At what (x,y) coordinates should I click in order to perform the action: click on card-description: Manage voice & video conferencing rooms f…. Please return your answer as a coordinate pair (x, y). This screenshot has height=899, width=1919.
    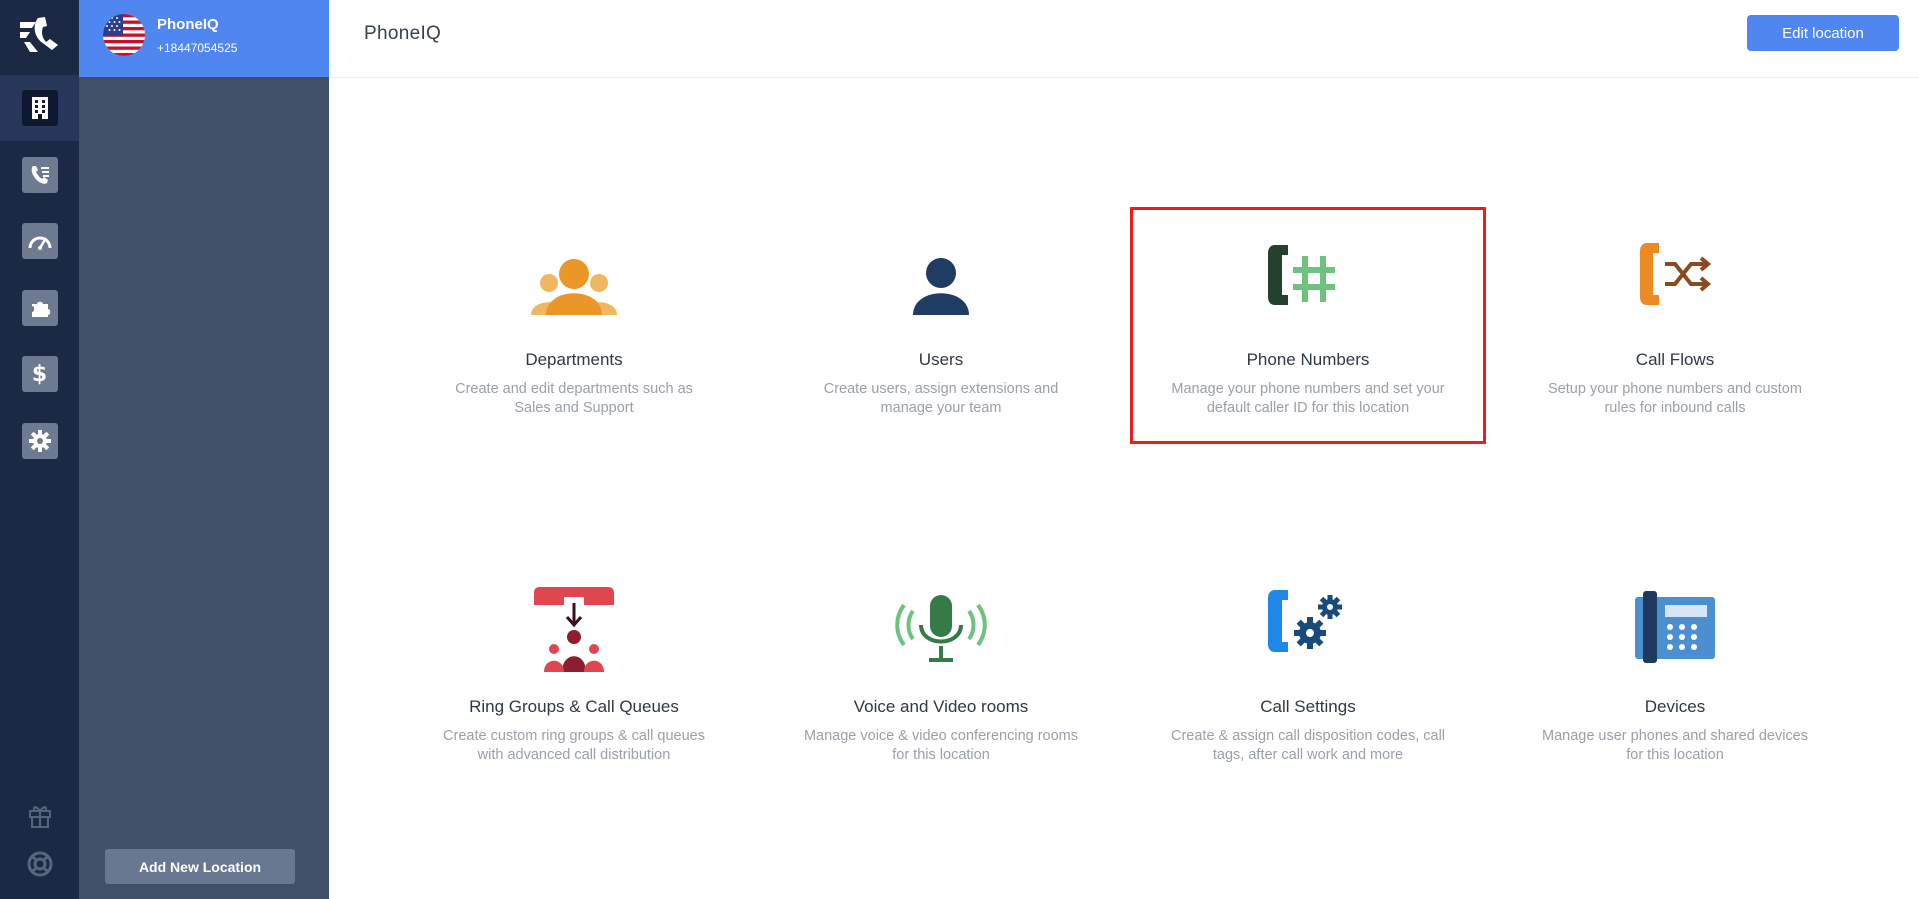
    Looking at the image, I should click on (941, 745).